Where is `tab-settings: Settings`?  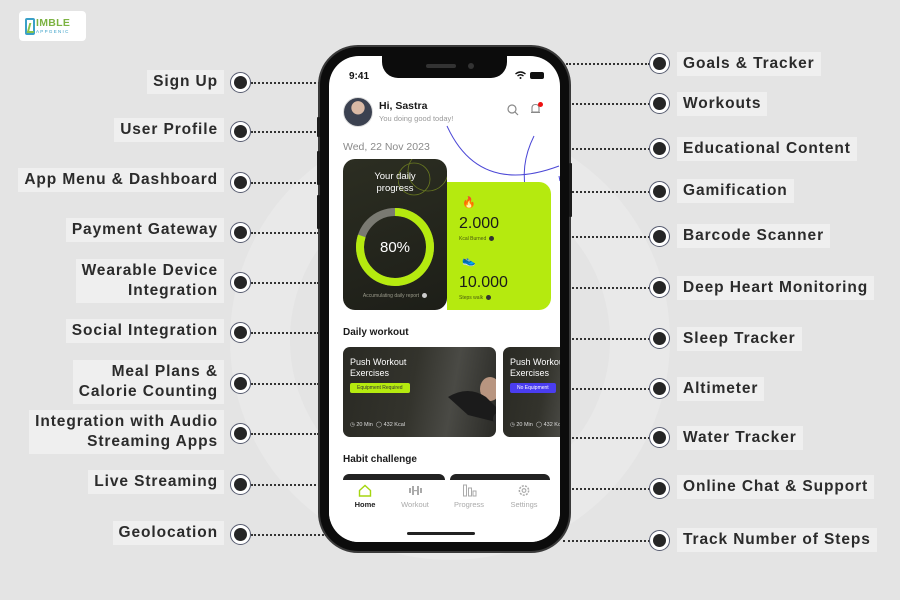 tab-settings: Settings is located at coordinates (524, 496).